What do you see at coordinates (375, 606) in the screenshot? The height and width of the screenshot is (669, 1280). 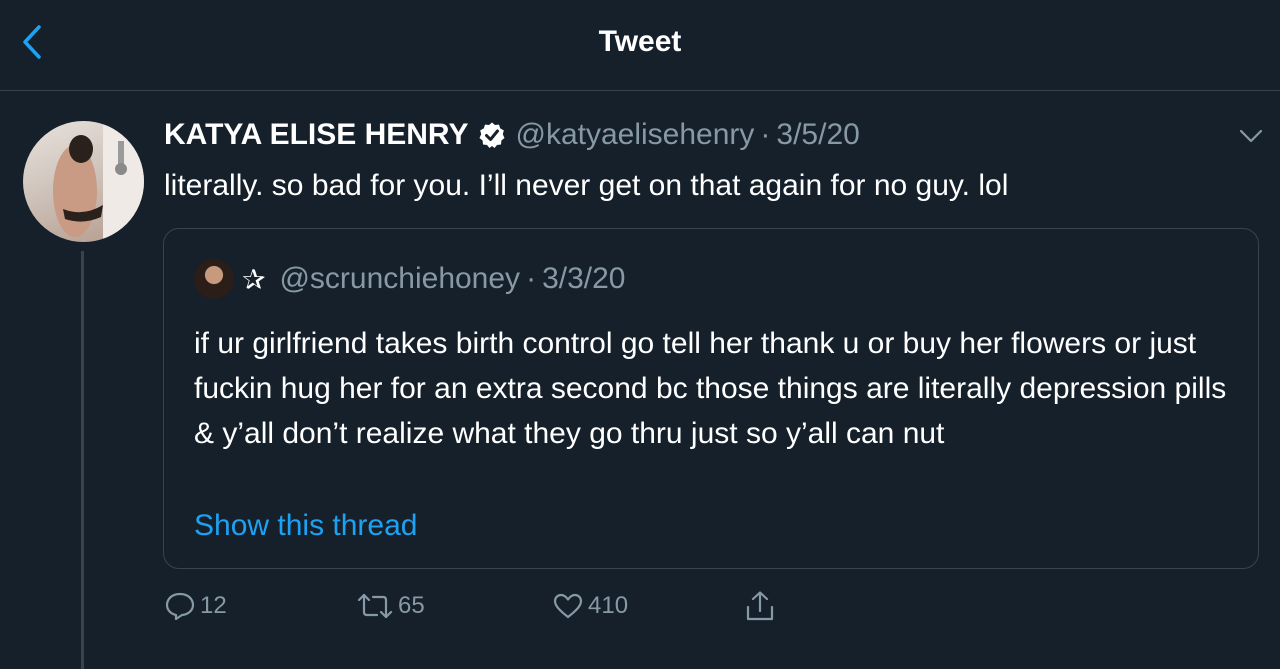 I see `retweet-icon` at bounding box center [375, 606].